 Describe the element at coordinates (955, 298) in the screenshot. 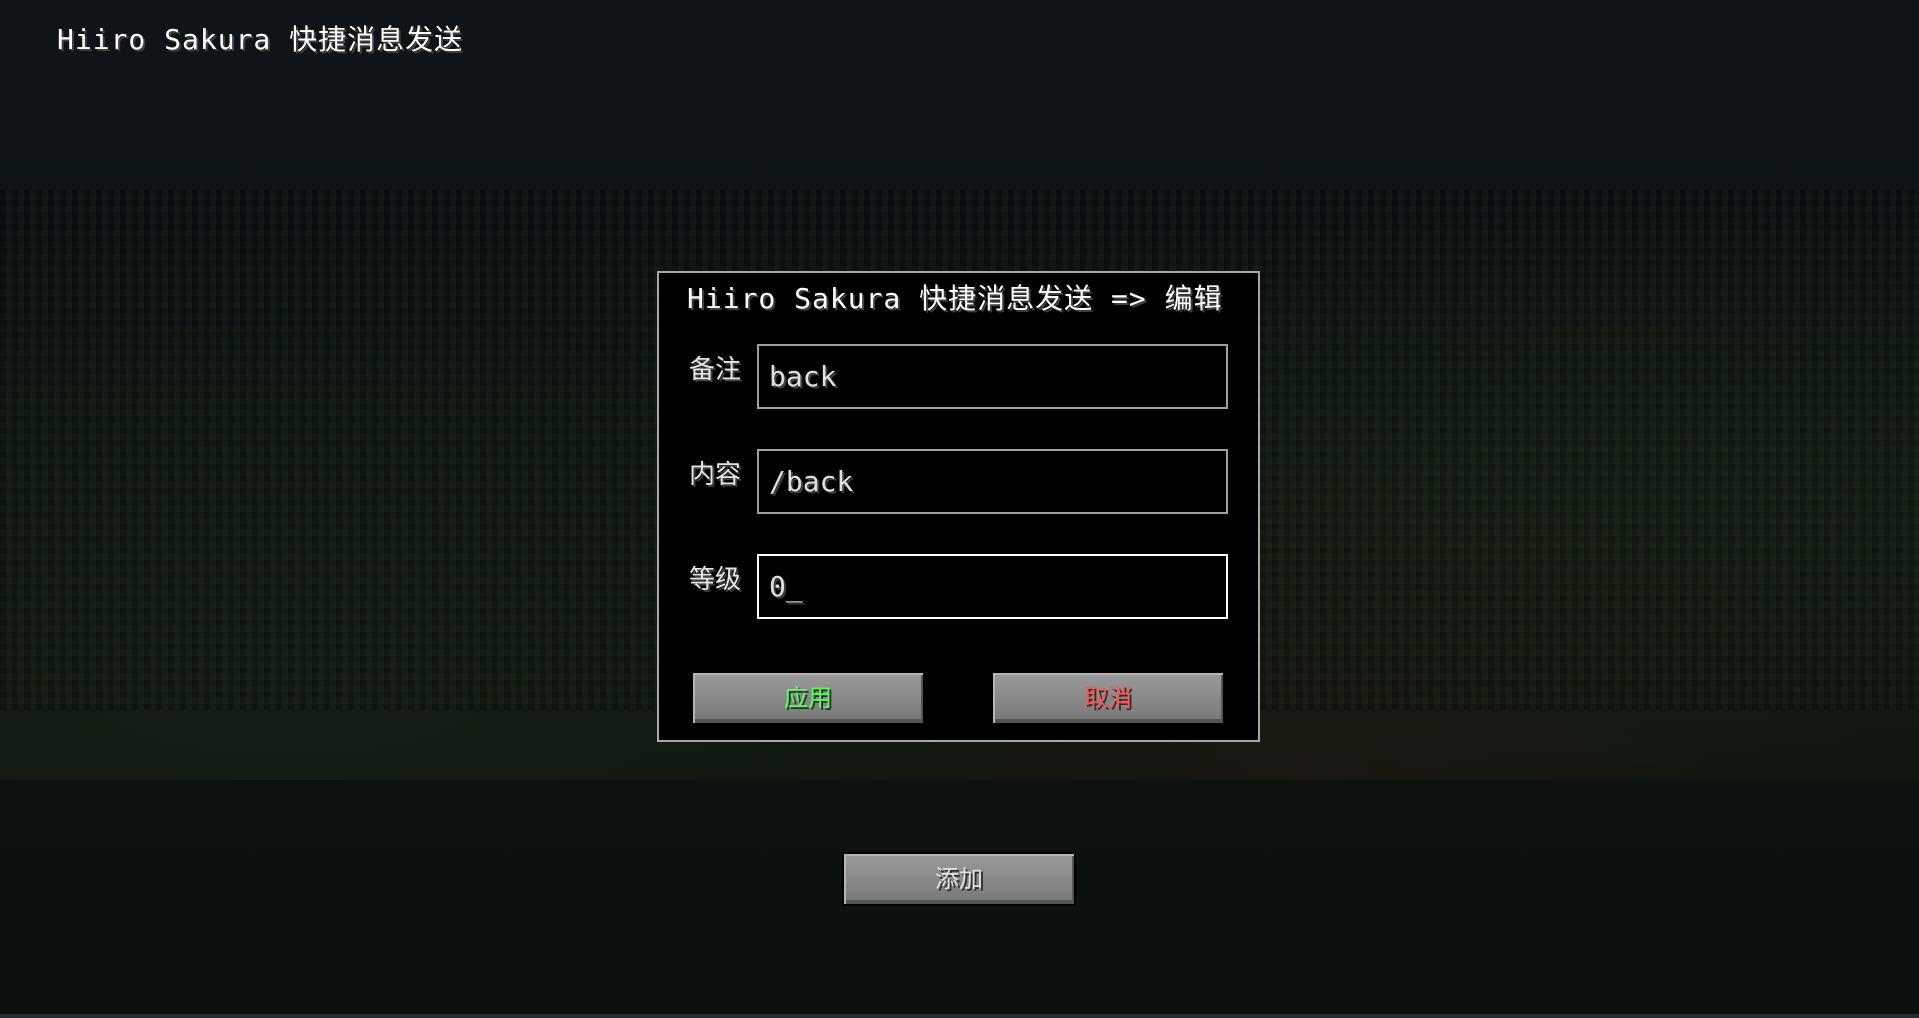

I see `dialog-title: Hiiro Sakura 快捷消息发送 => 编辑` at that location.